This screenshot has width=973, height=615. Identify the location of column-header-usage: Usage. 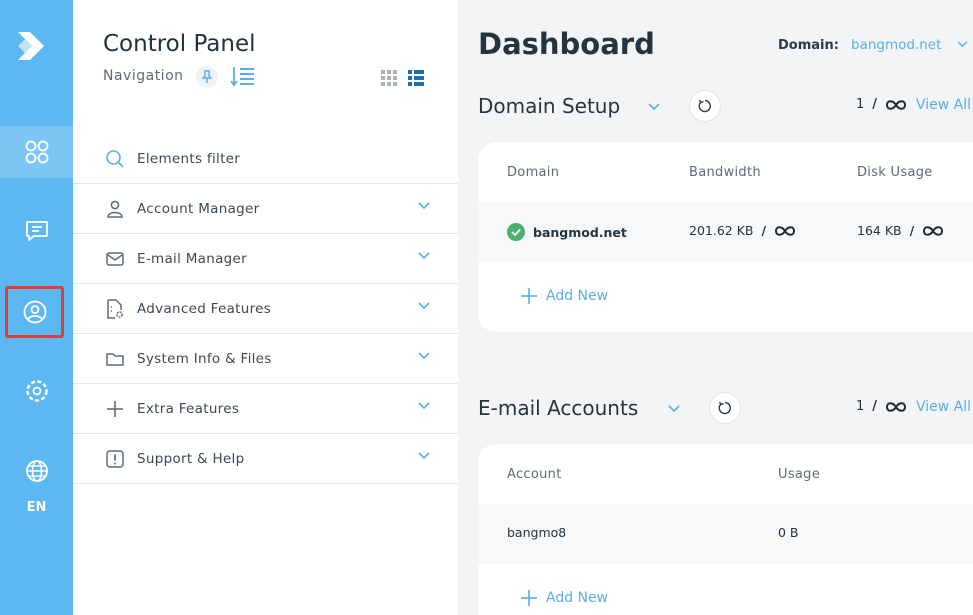
(799, 474).